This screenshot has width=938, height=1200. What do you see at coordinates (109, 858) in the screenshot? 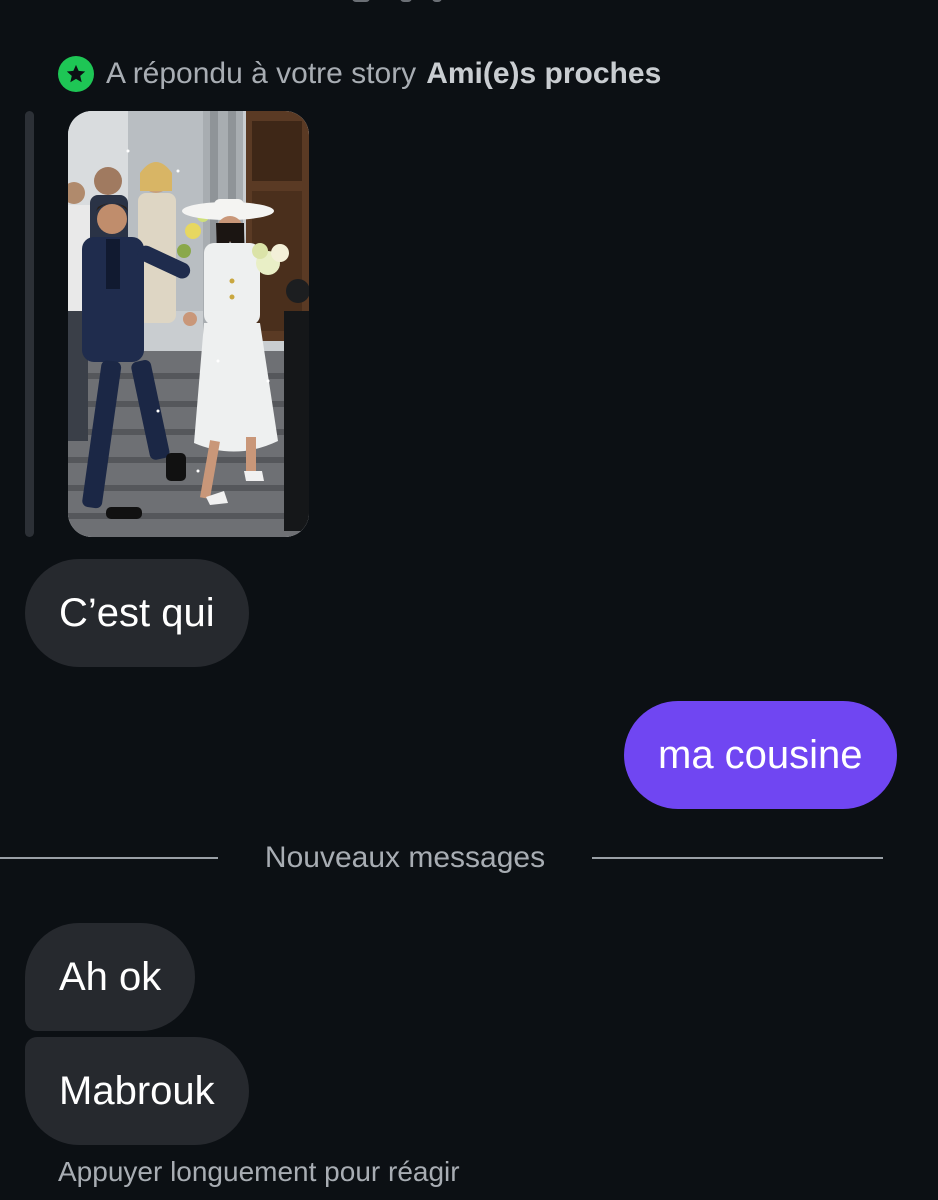
I see `divider-line-left` at bounding box center [109, 858].